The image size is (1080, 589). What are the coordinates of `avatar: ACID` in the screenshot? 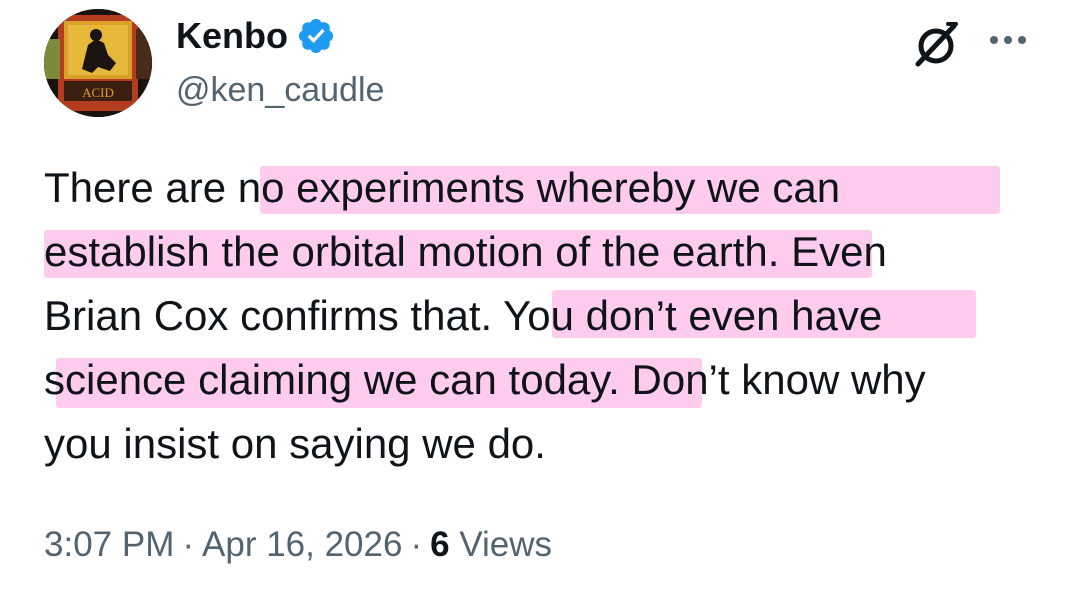 It's located at (98, 63).